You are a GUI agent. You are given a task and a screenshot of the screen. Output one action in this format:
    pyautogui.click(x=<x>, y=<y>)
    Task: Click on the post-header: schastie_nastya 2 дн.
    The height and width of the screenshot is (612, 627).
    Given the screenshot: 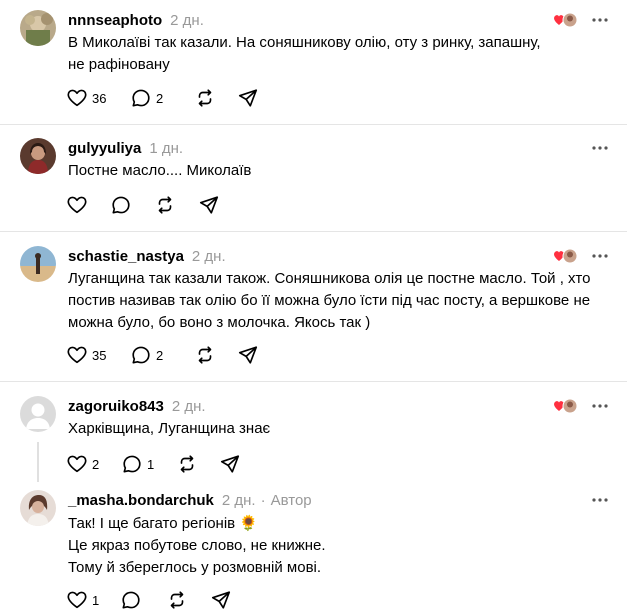 What is the action you would take?
    pyautogui.click(x=147, y=256)
    